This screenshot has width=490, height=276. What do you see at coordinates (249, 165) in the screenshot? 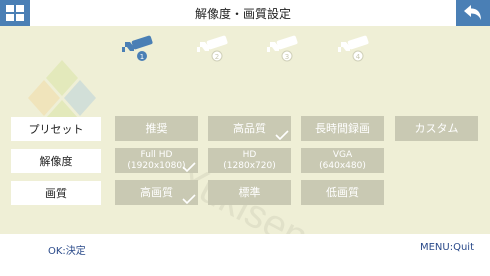
I see `option-sublabel: (1280x720)` at bounding box center [249, 165].